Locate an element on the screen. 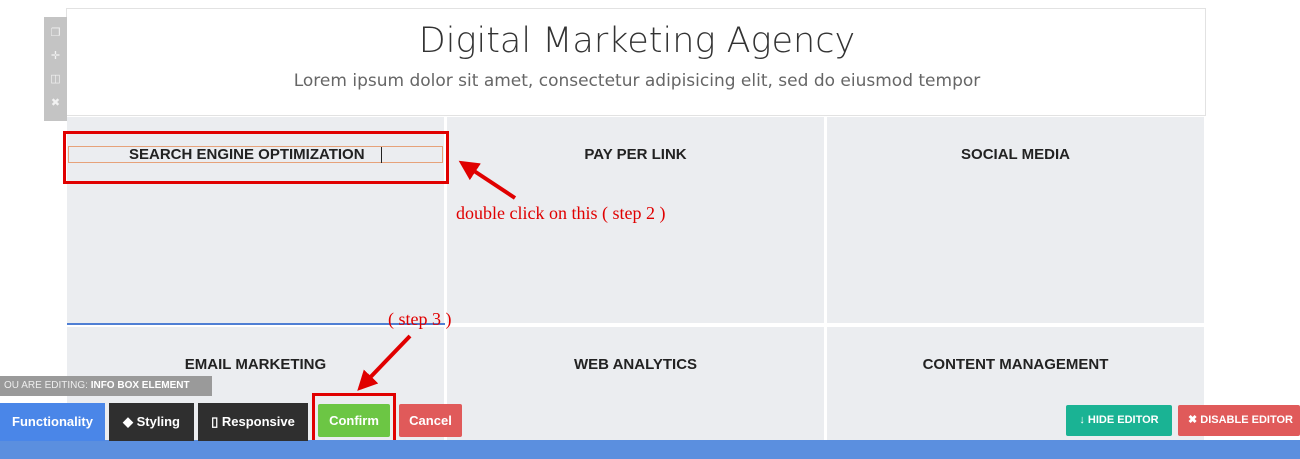 The image size is (1300, 459). clone-icon: ❐ is located at coordinates (55, 33).